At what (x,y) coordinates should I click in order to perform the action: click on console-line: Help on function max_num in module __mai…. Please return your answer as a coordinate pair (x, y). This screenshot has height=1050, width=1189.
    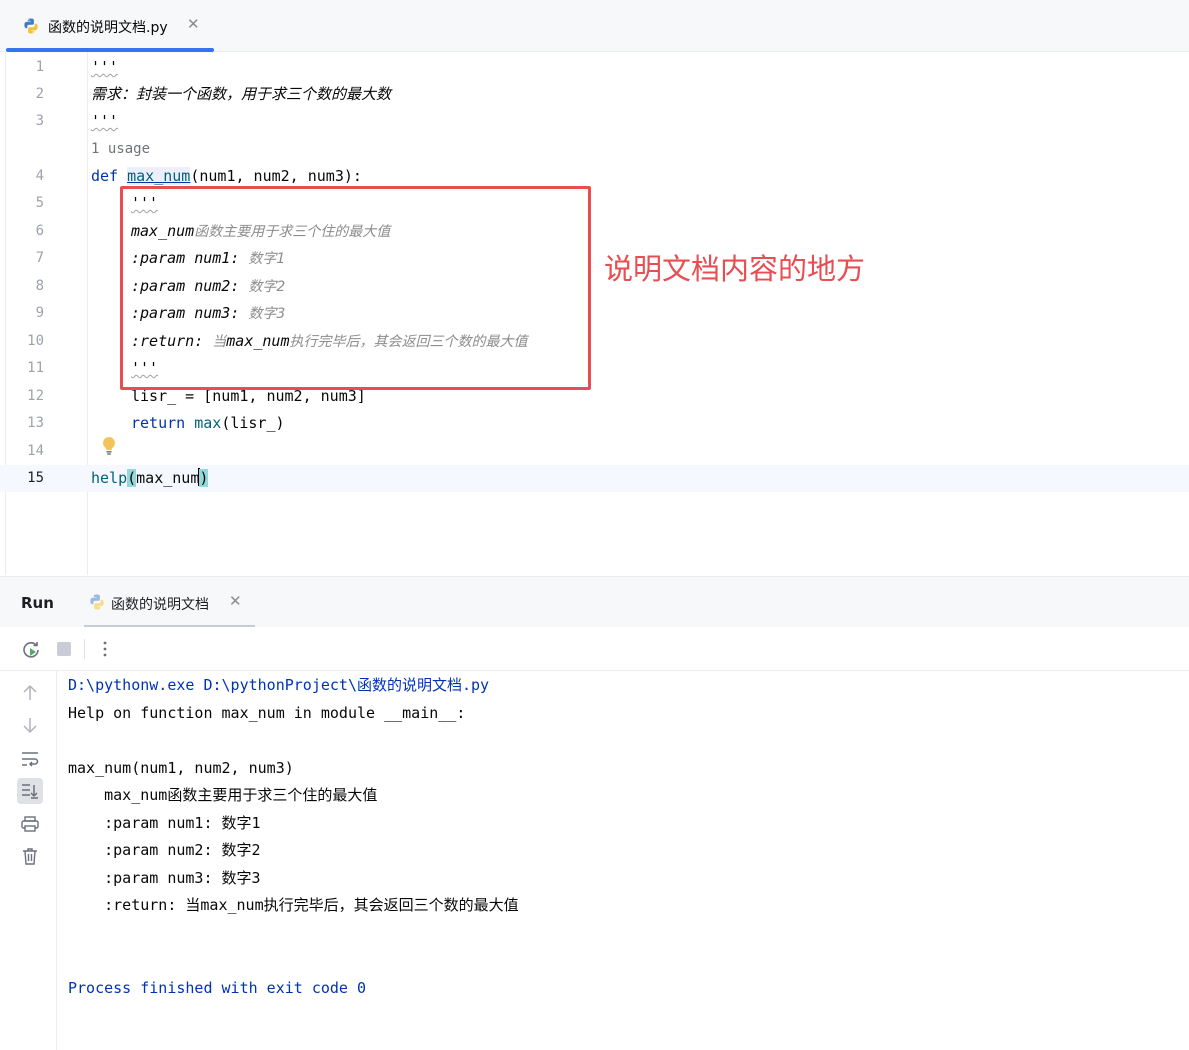
    Looking at the image, I should click on (267, 713).